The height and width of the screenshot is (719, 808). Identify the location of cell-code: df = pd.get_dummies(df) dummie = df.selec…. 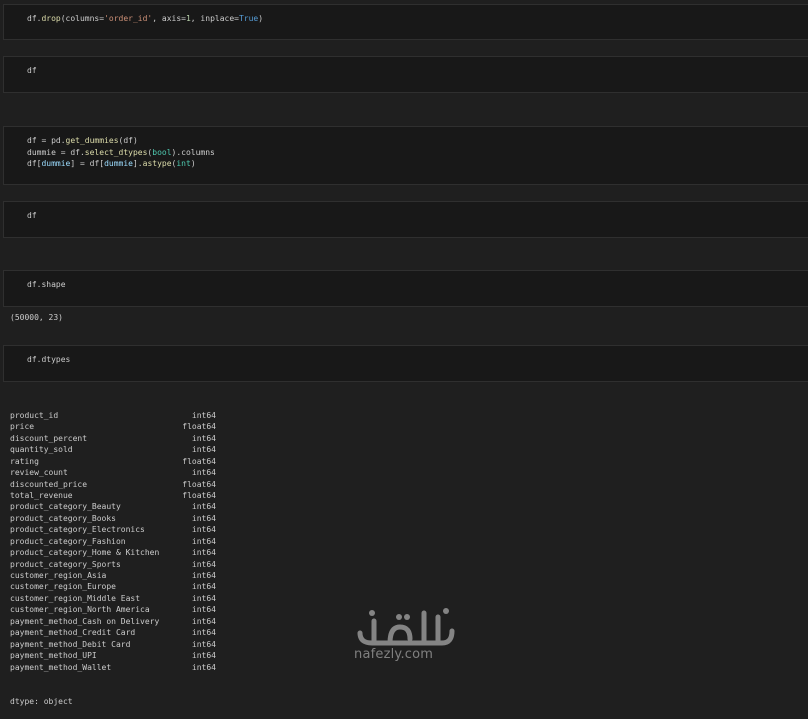
(121, 152).